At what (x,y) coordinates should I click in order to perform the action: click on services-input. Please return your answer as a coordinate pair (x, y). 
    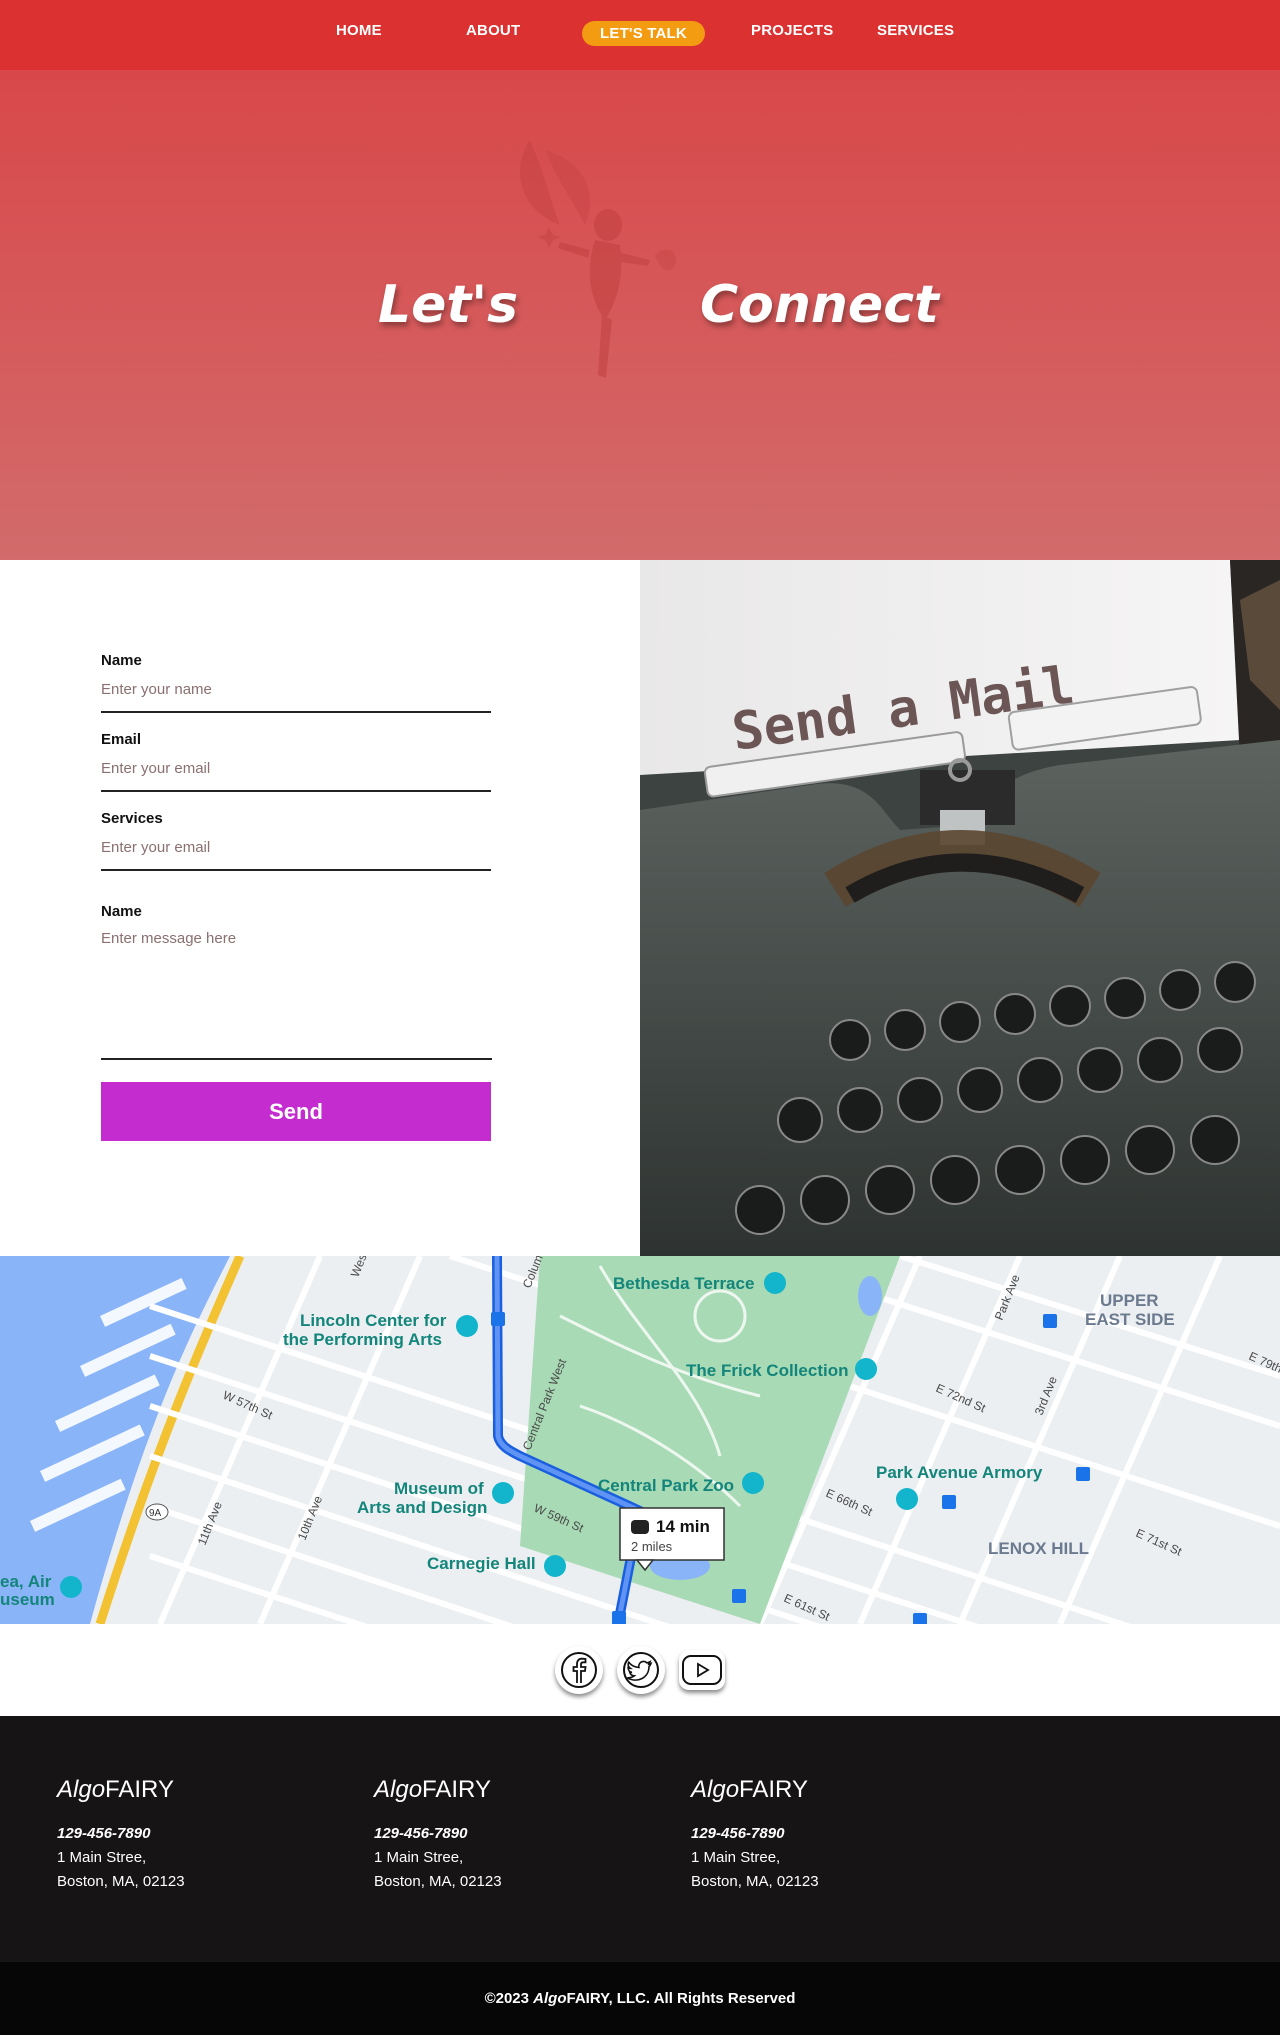
    Looking at the image, I should click on (296, 855).